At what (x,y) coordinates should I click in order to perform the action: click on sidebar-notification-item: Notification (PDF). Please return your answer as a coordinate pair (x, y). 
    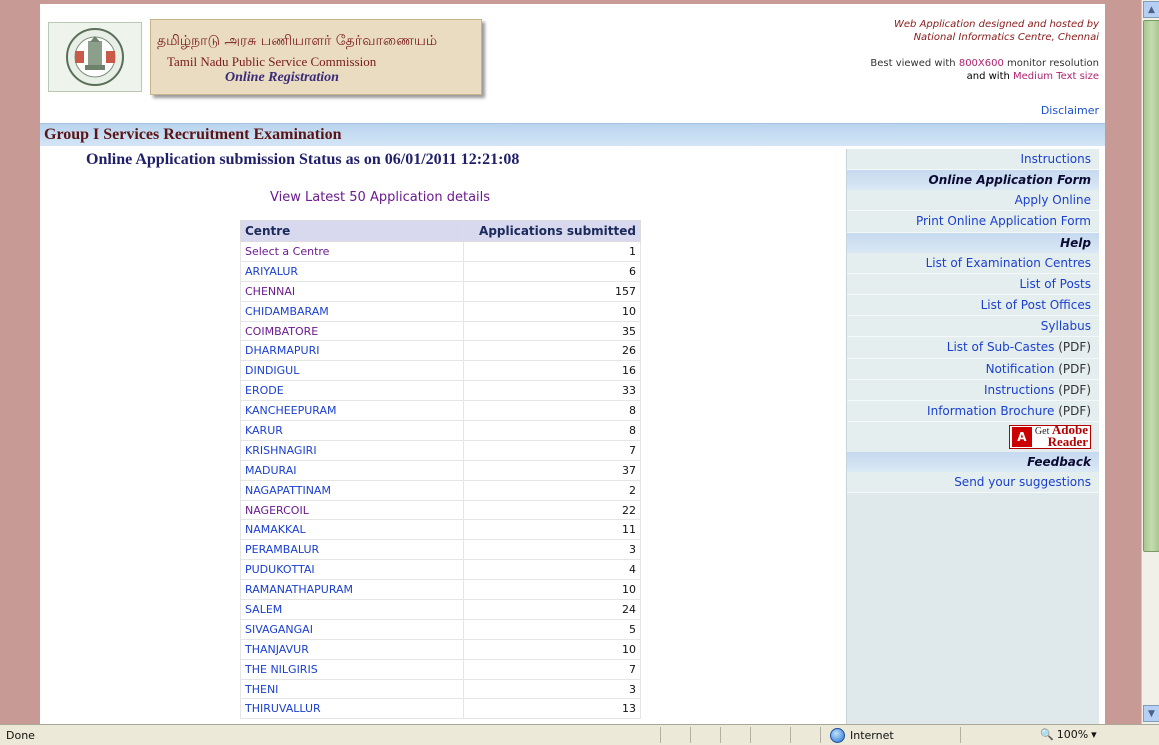
    Looking at the image, I should click on (973, 369).